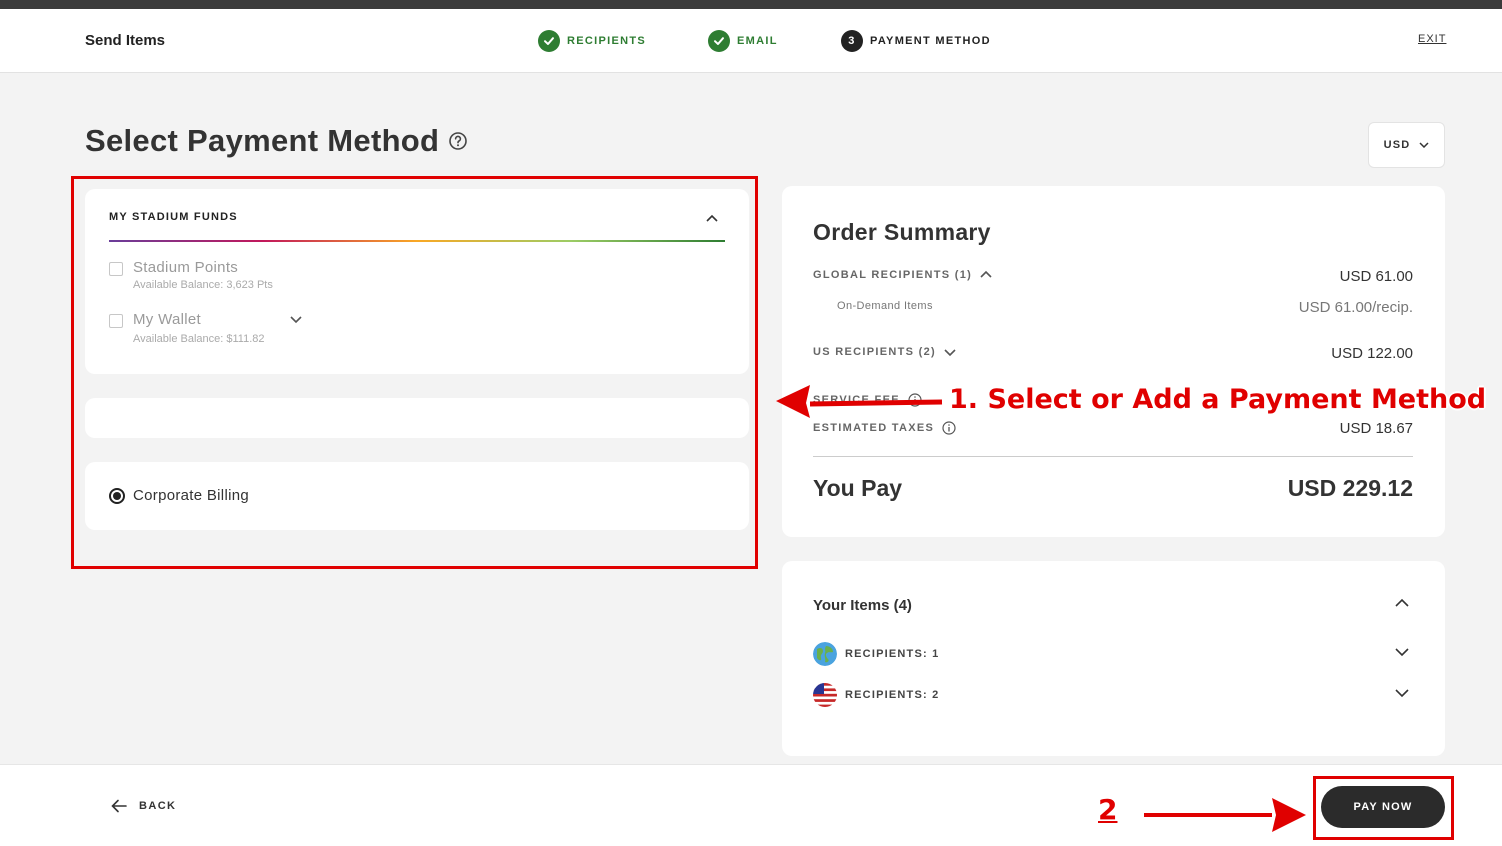 The image size is (1502, 846). Describe the element at coordinates (859, 401) in the screenshot. I see `annotation-arrow-left` at that location.